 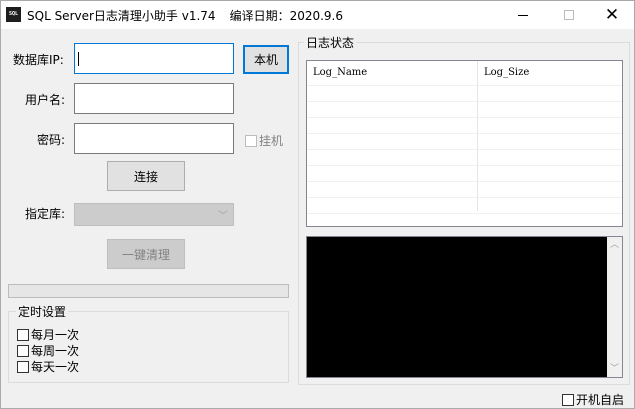 What do you see at coordinates (45, 214) in the screenshot?
I see `database-label: 指定库:` at bounding box center [45, 214].